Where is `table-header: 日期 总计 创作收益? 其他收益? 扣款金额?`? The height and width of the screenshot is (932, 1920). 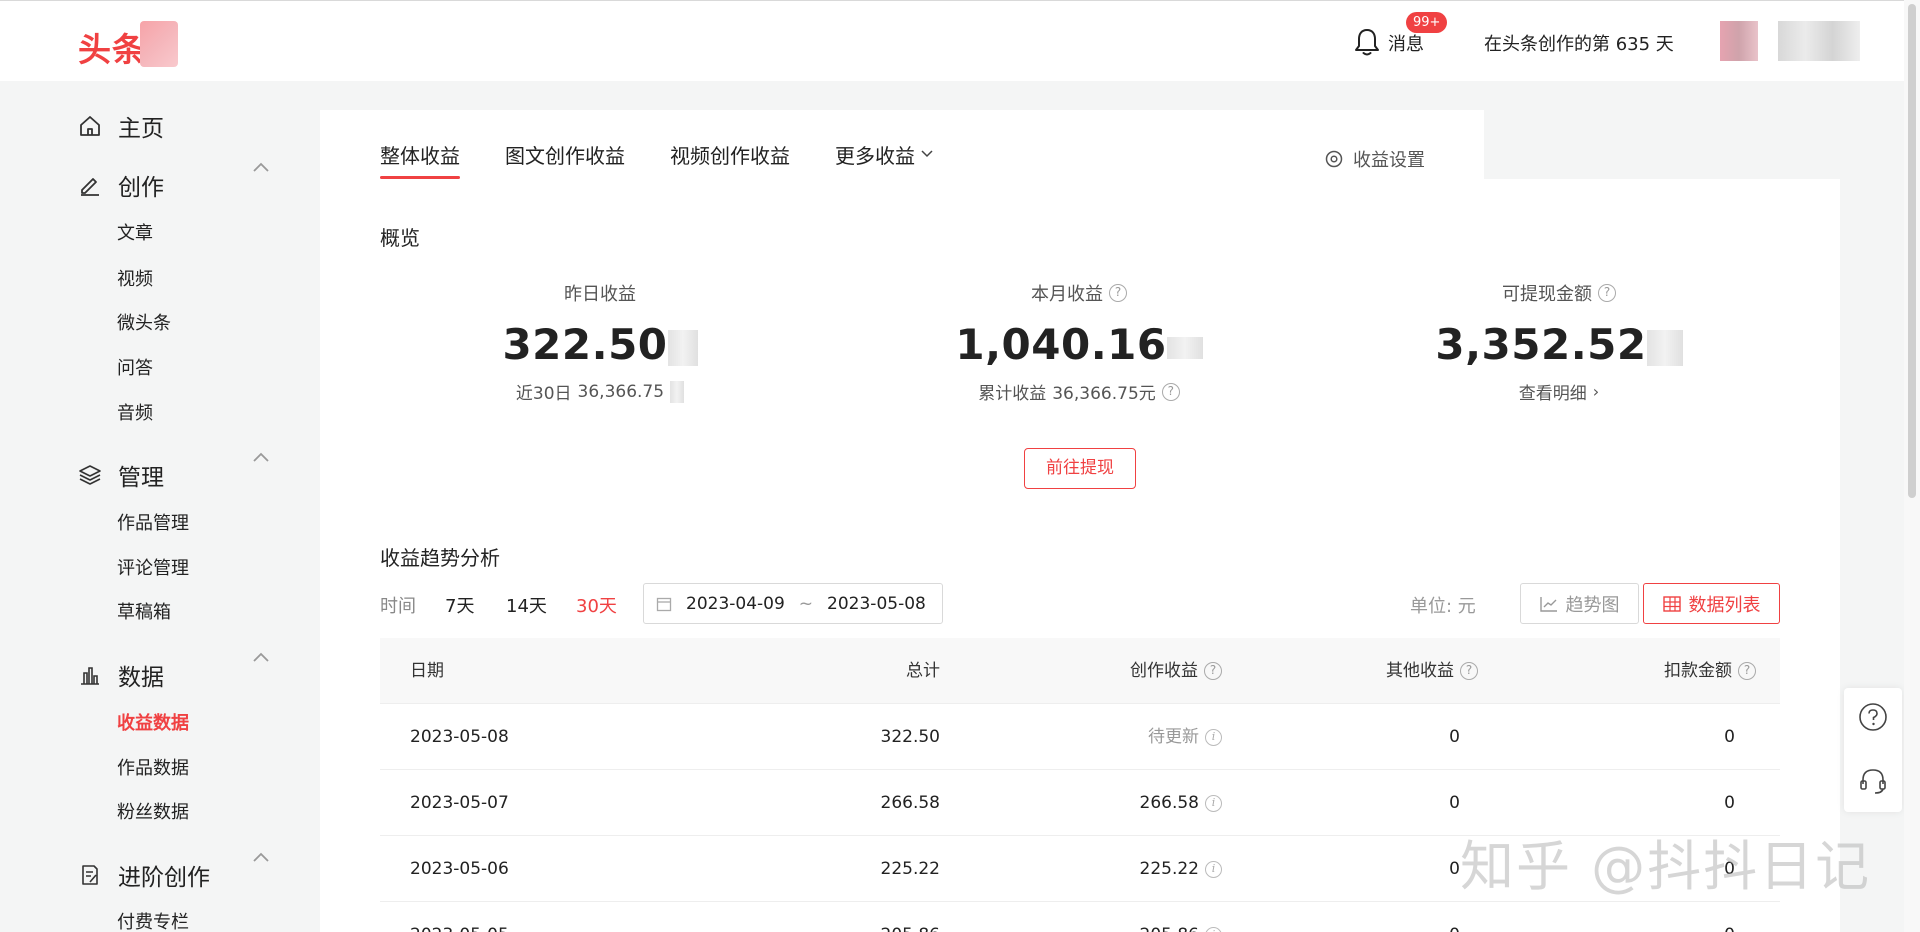 table-header: 日期 总计 创作收益? 其他收益? 扣款金额? is located at coordinates (1080, 671).